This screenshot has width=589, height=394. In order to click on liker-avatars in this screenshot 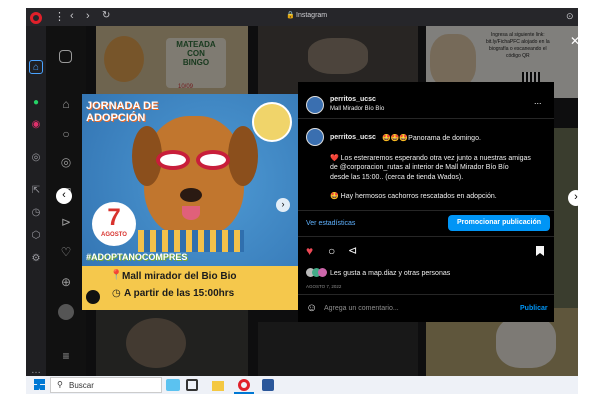, I will do `click(319, 272)`.